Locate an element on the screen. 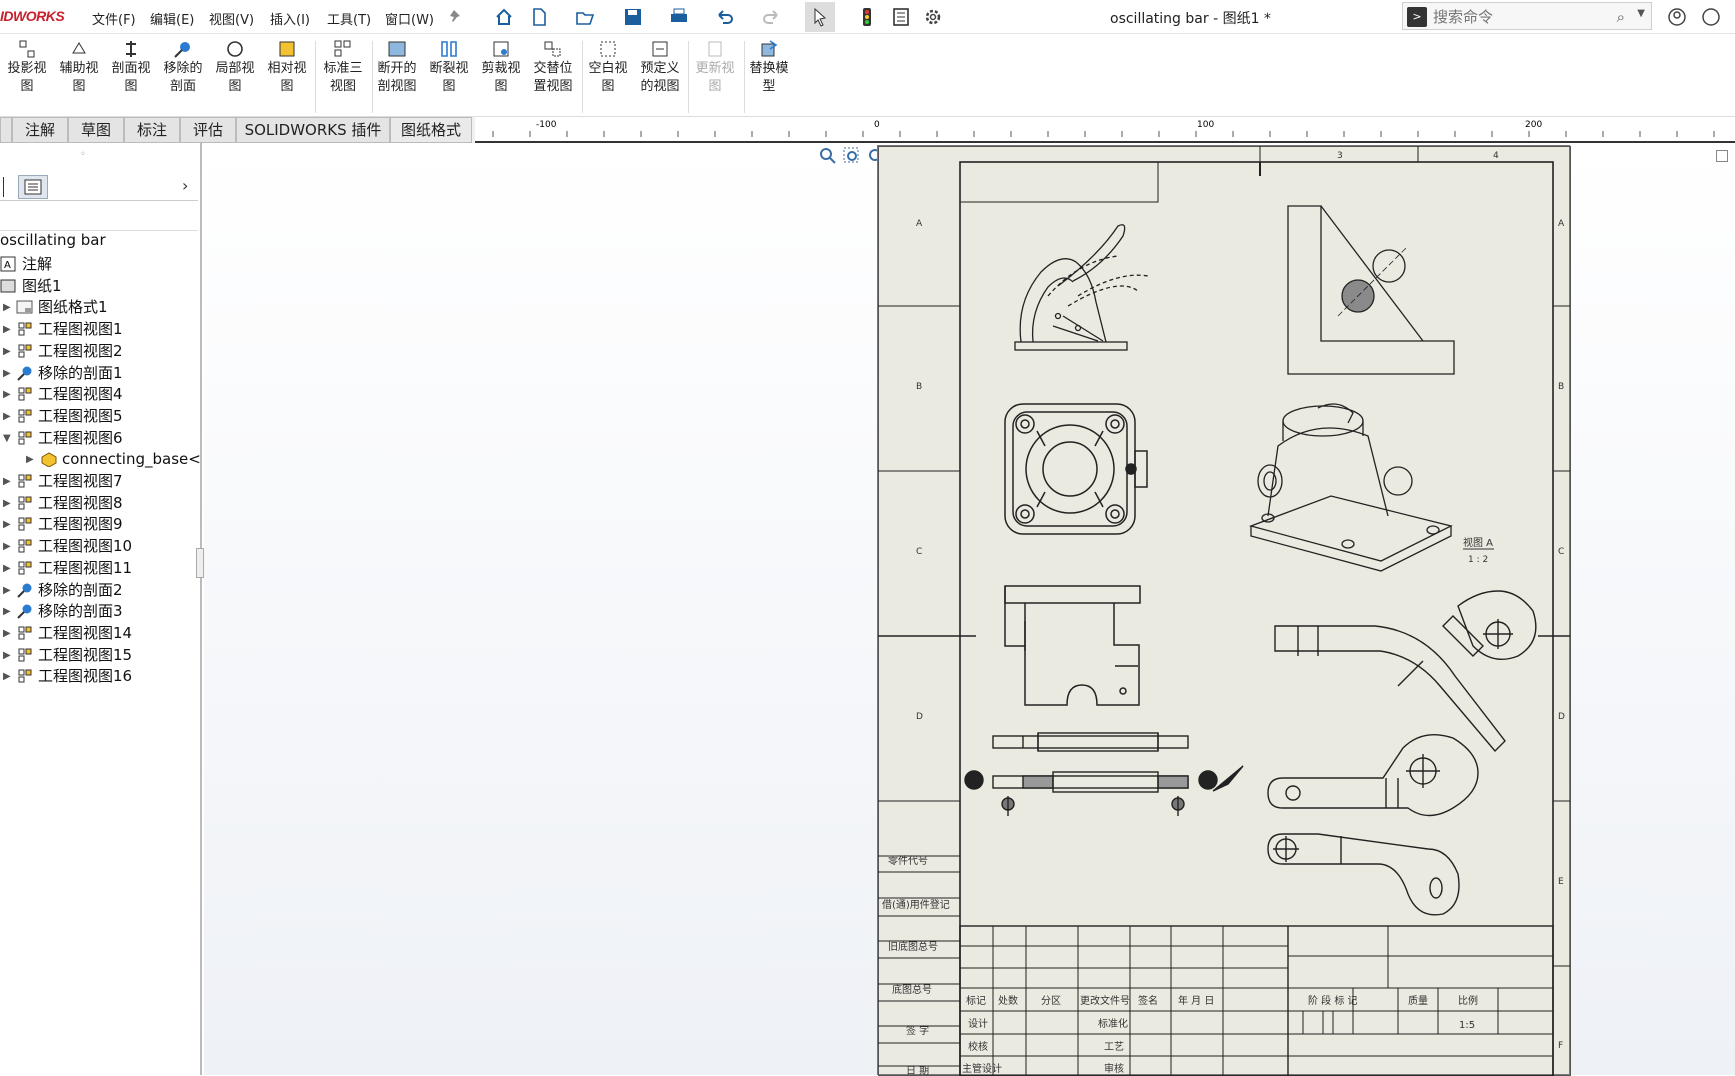 Image resolution: width=1735 pixels, height=1076 pixels. tab-solidworks-addins: SOLIDWORKS 插件 is located at coordinates (313, 130).